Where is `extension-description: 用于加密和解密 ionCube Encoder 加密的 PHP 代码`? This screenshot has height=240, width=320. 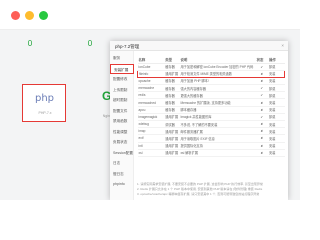 extension-description: 用于加密和解密 ionCube Encoder 加密的 PHP 代码 is located at coordinates (217, 67).